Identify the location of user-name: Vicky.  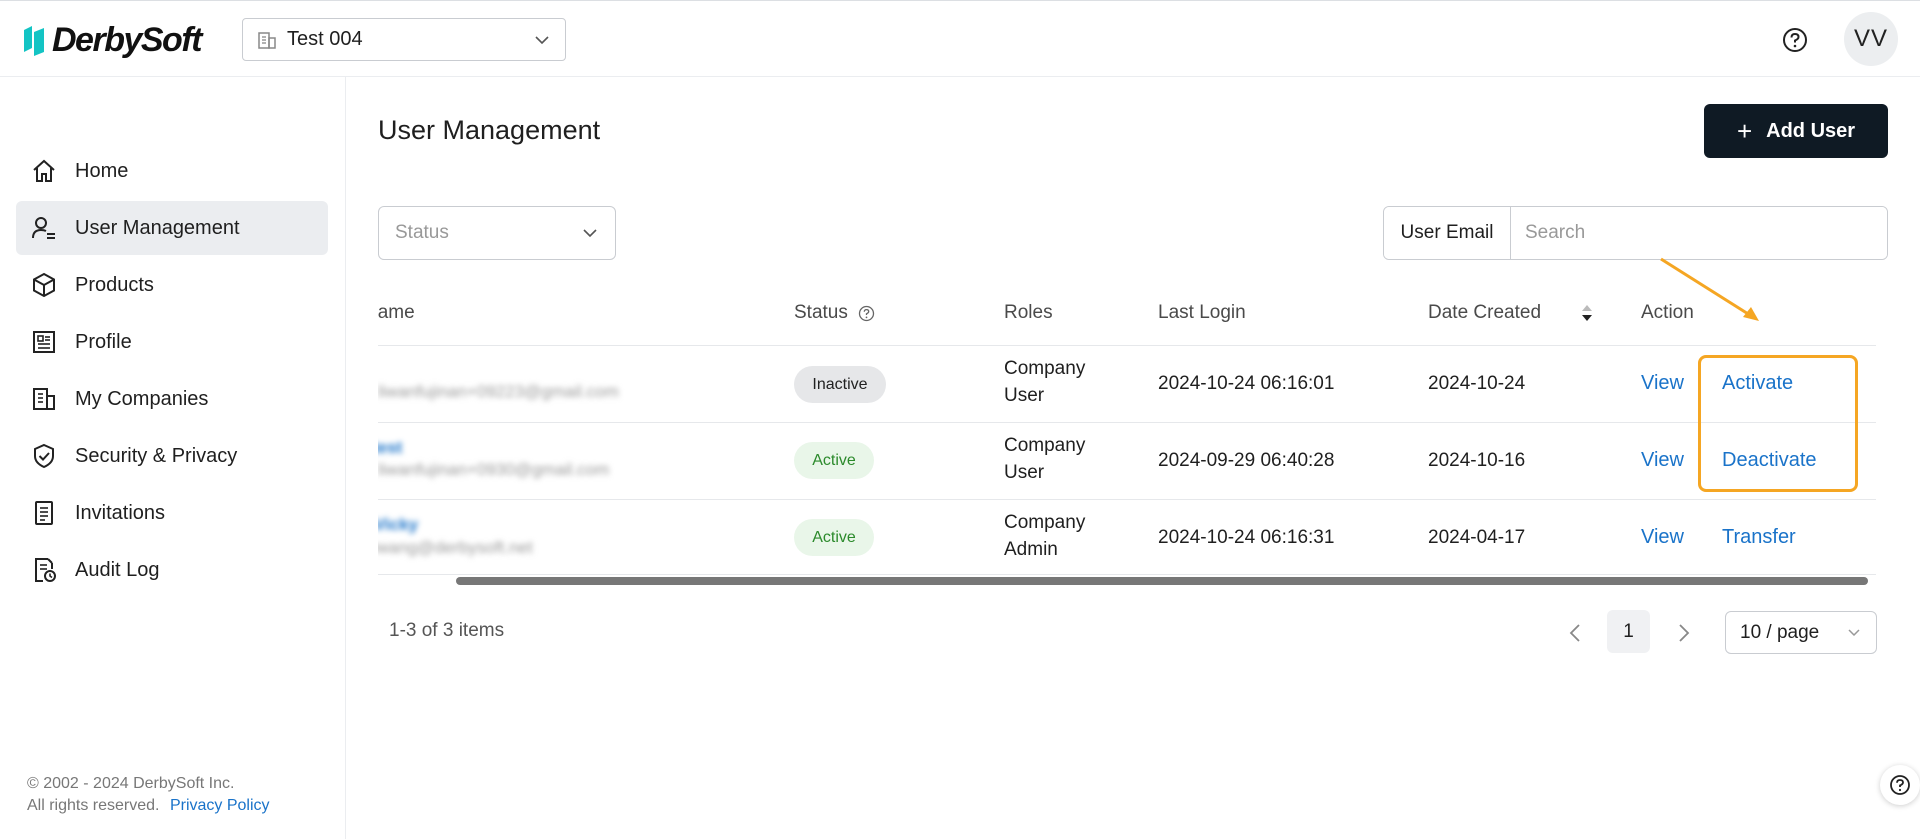
(398, 524).